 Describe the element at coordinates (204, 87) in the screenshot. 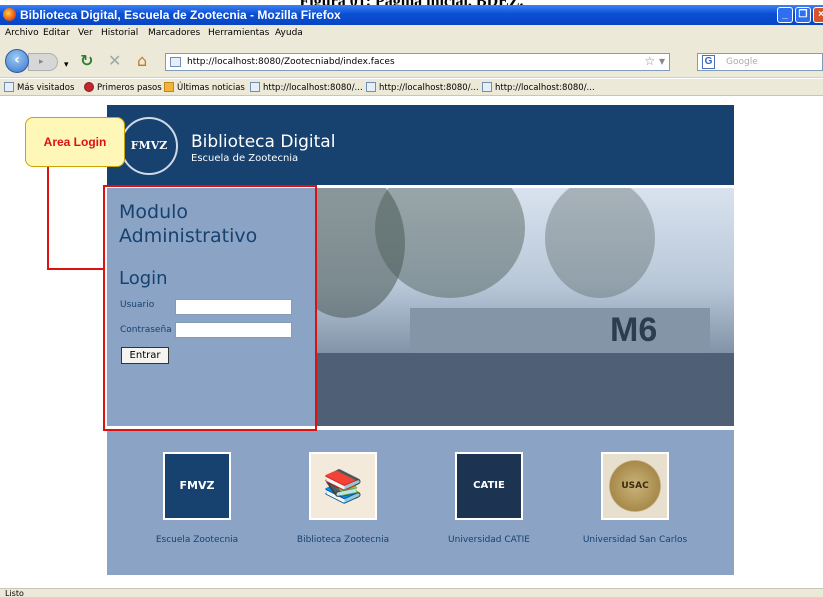

I see `bookmark-ultimas-noticias: Últimas noticias` at that location.